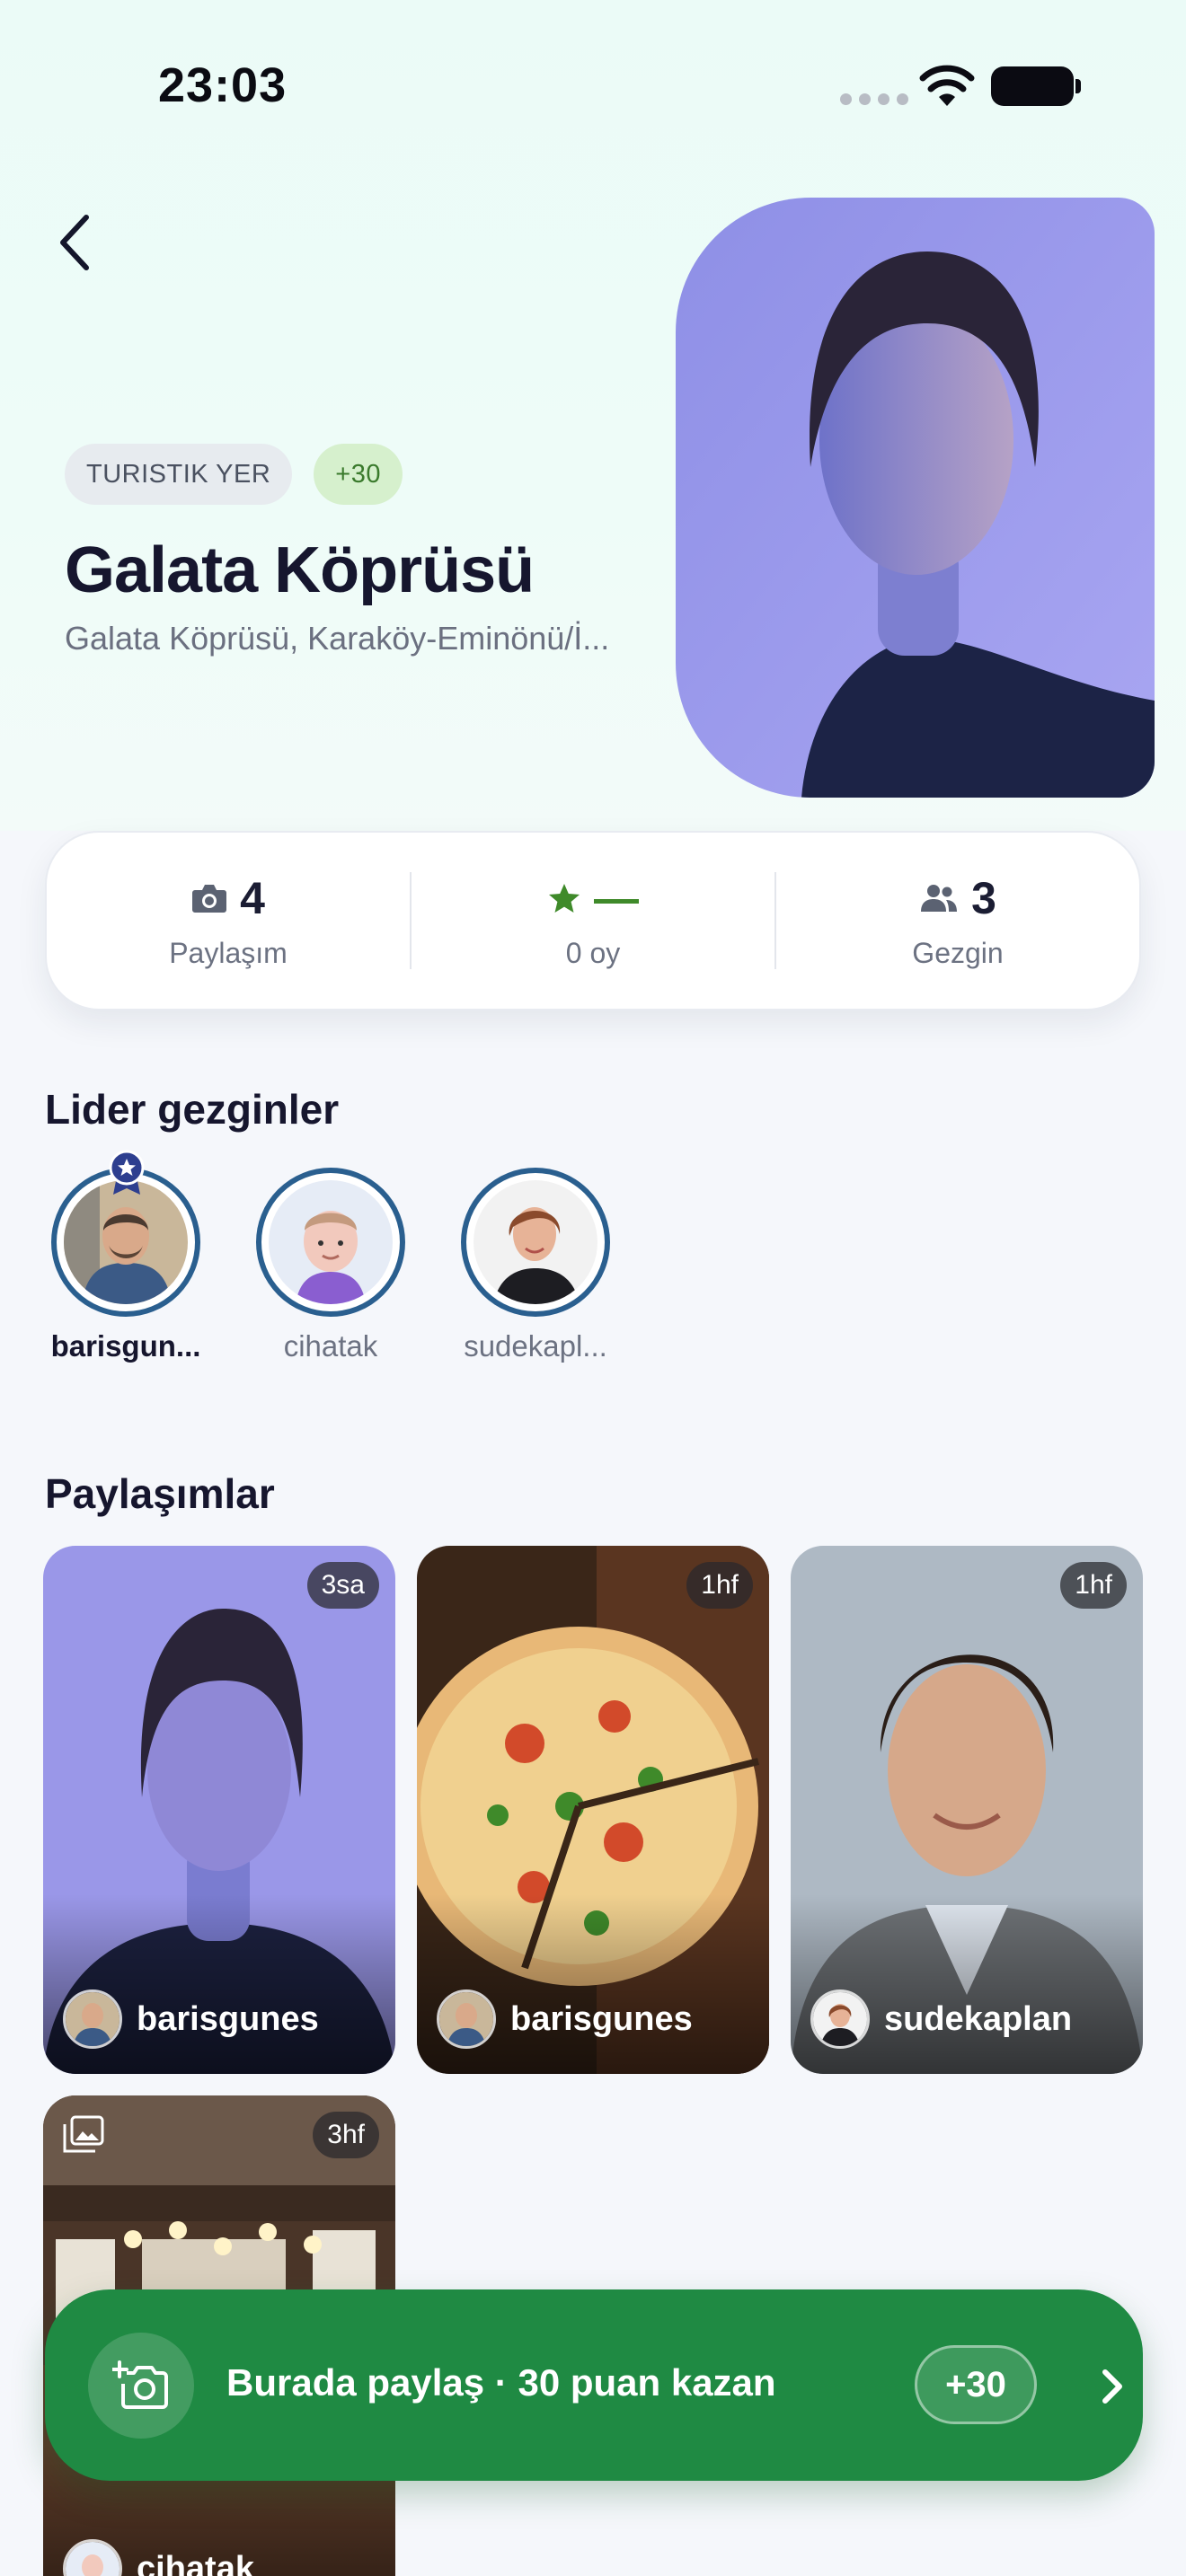 This screenshot has width=1186, height=2576. What do you see at coordinates (253, 897) in the screenshot?
I see `stat-value: 4` at bounding box center [253, 897].